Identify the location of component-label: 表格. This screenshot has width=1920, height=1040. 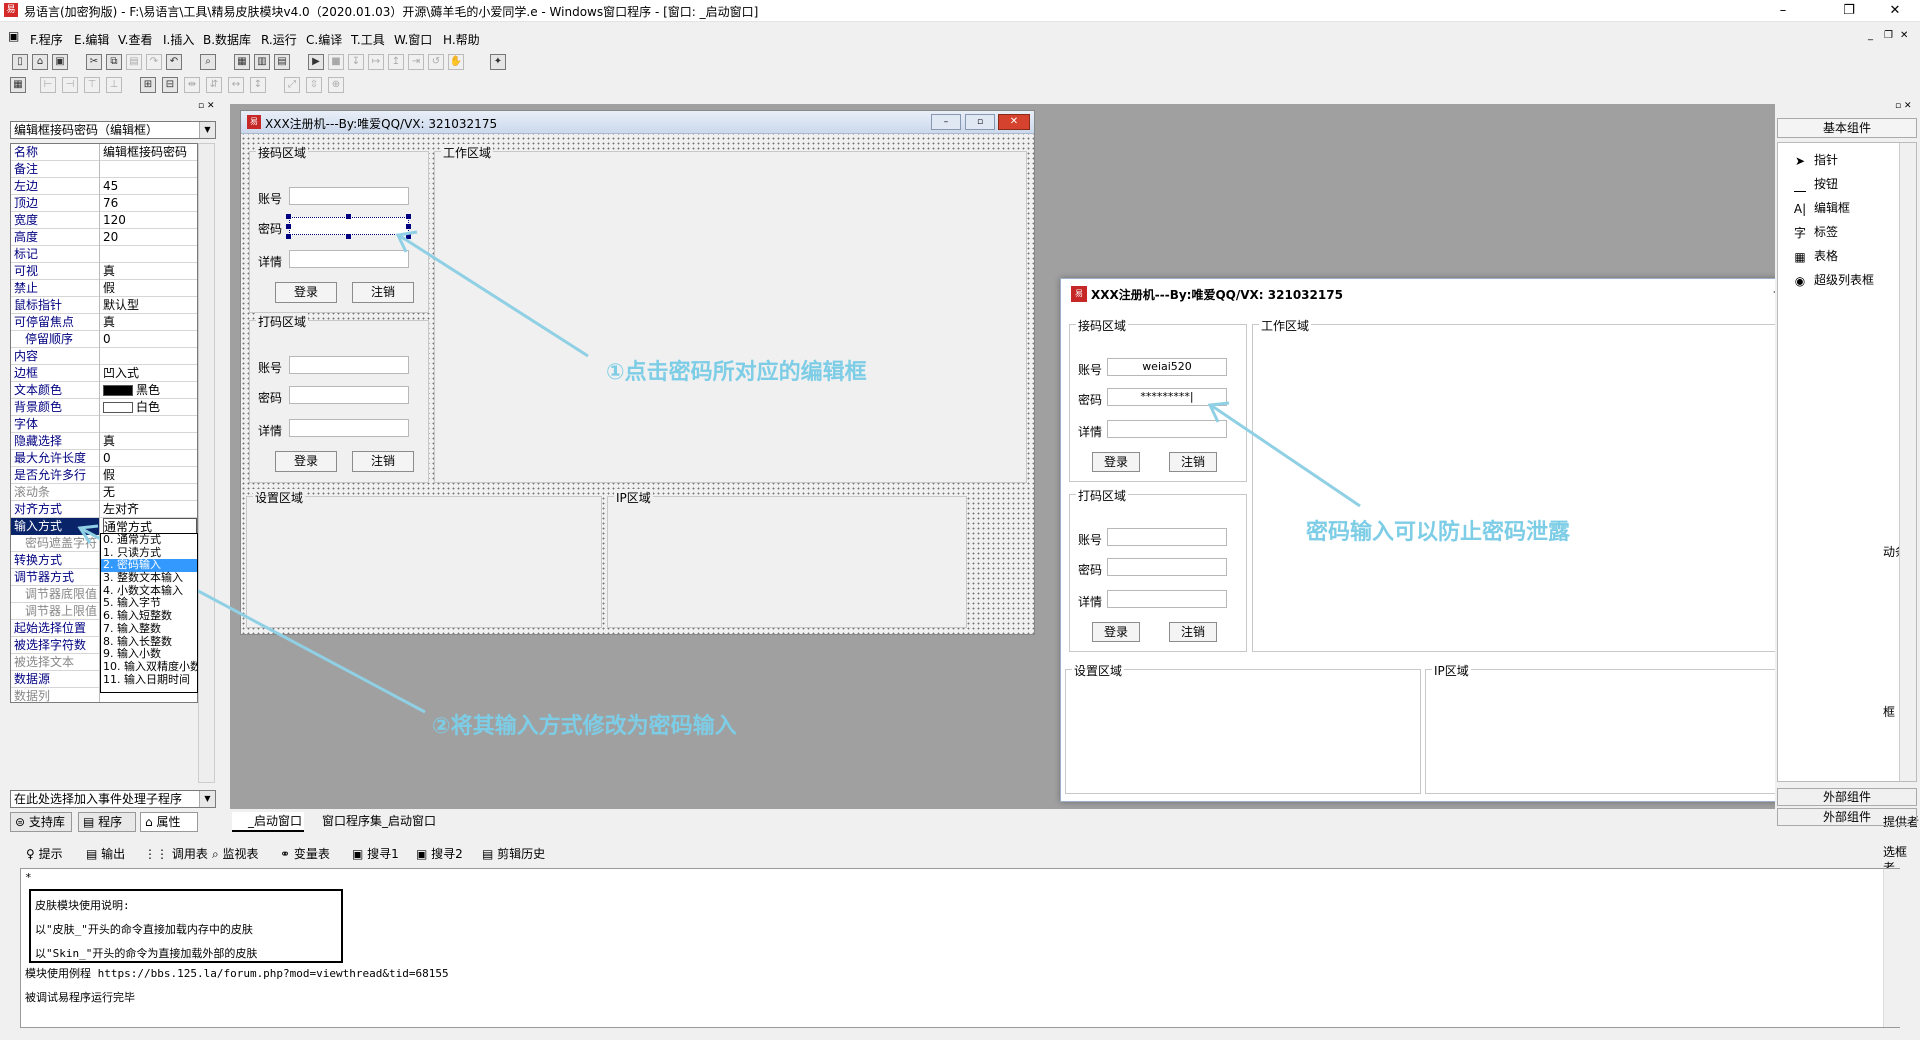
(1826, 256).